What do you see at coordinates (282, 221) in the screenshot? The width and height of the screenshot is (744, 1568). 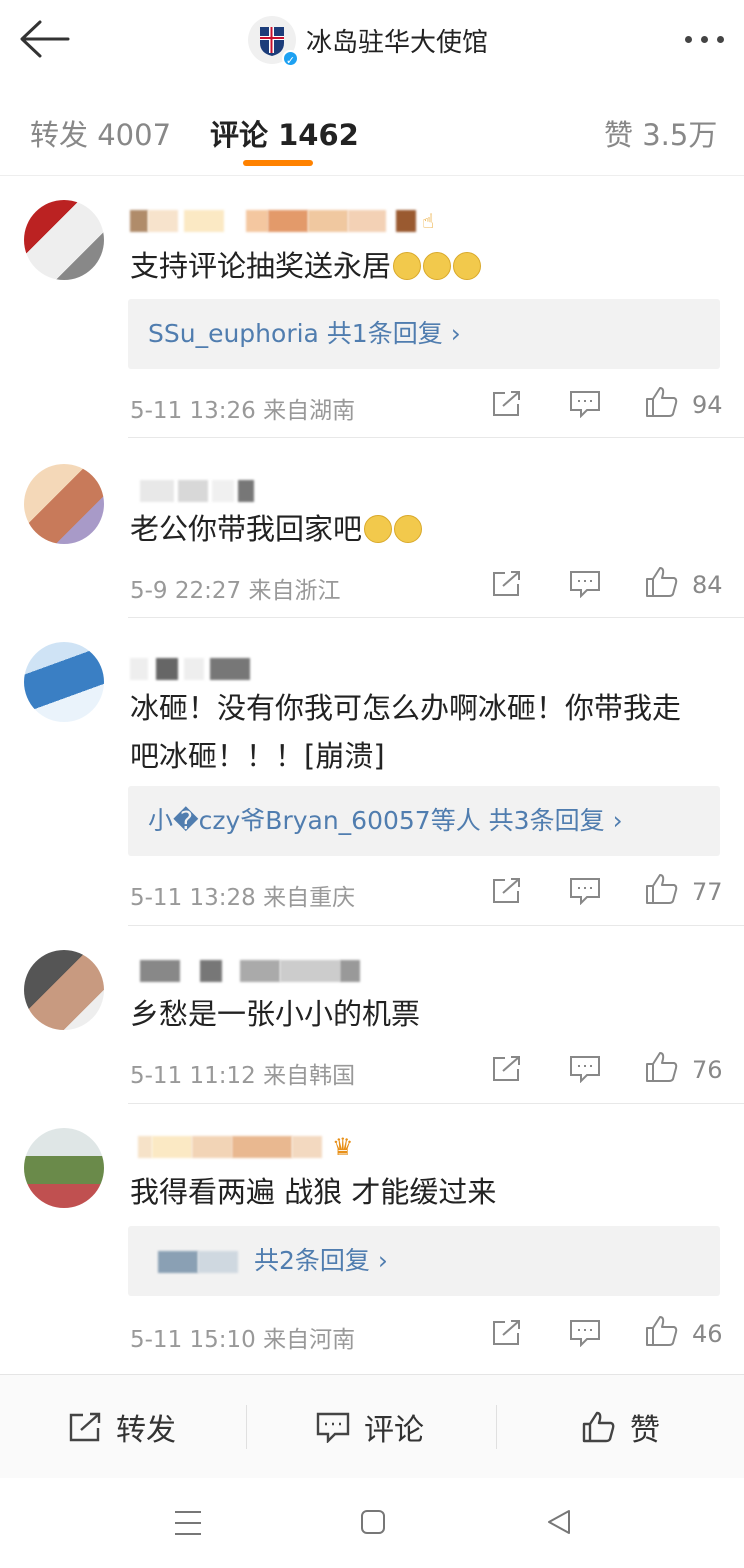 I see `username-blurred: ☝` at bounding box center [282, 221].